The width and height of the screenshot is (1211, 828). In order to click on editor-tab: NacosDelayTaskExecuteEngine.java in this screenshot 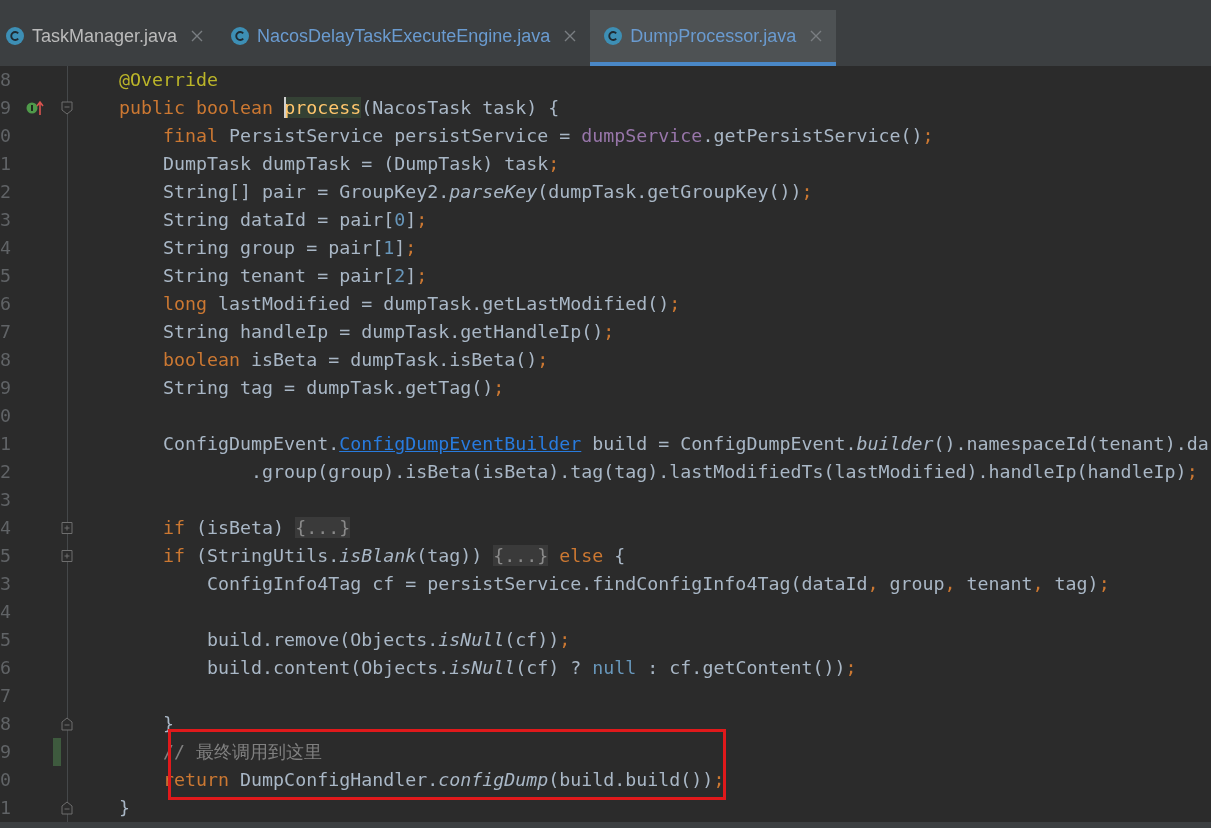, I will do `click(404, 38)`.